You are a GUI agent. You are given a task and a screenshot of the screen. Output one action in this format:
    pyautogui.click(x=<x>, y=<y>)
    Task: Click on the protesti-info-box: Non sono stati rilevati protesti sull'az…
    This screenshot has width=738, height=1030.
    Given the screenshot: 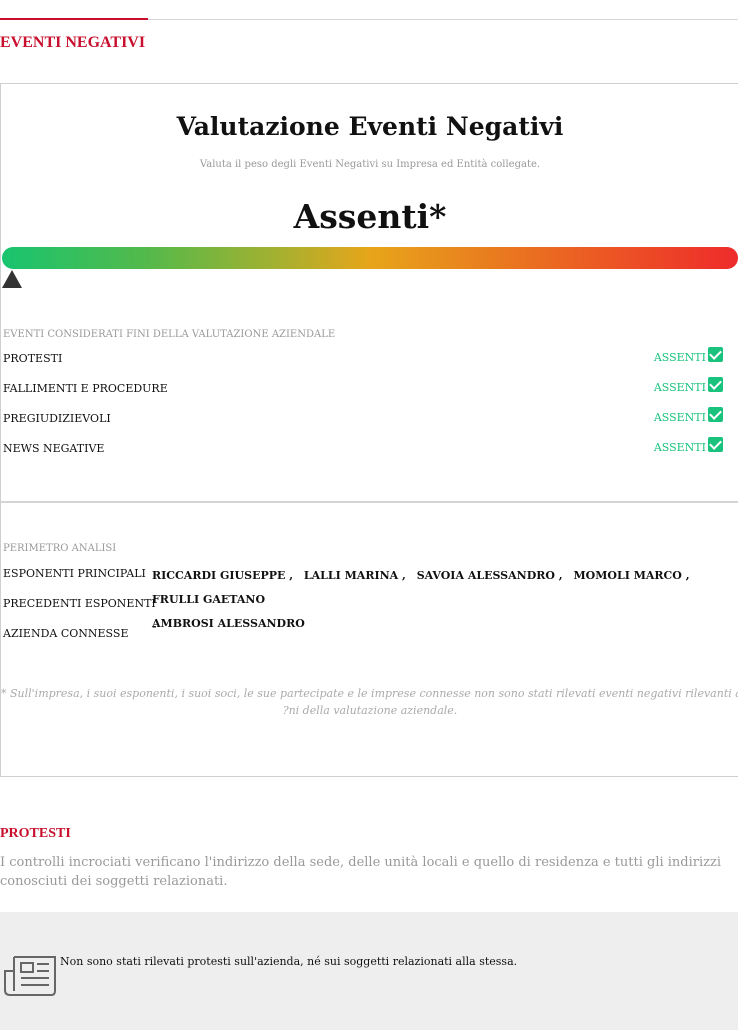 What is the action you would take?
    pyautogui.click(x=369, y=971)
    